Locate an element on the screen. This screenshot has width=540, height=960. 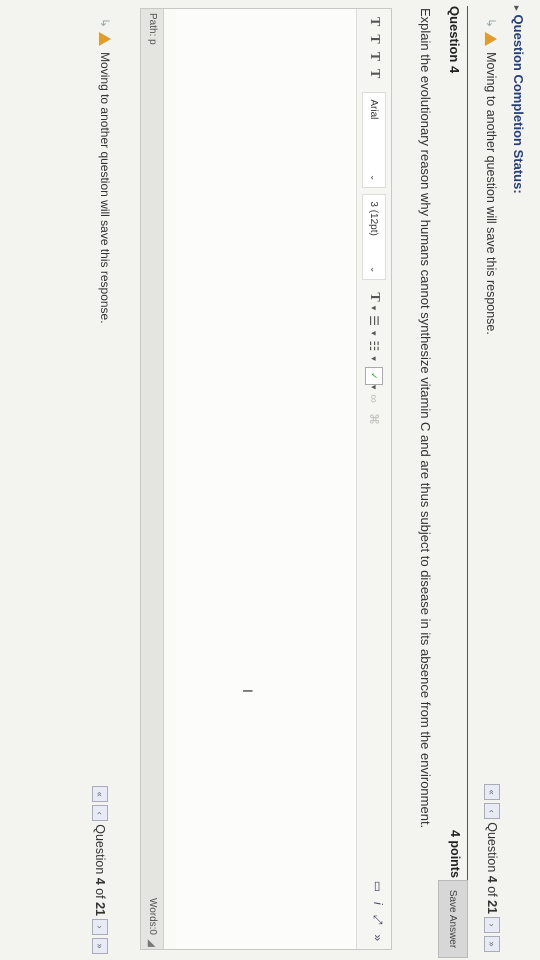
bottom-question-navigation: « ‹ Question 4 of 21 › » is located at coordinates (100, 870).